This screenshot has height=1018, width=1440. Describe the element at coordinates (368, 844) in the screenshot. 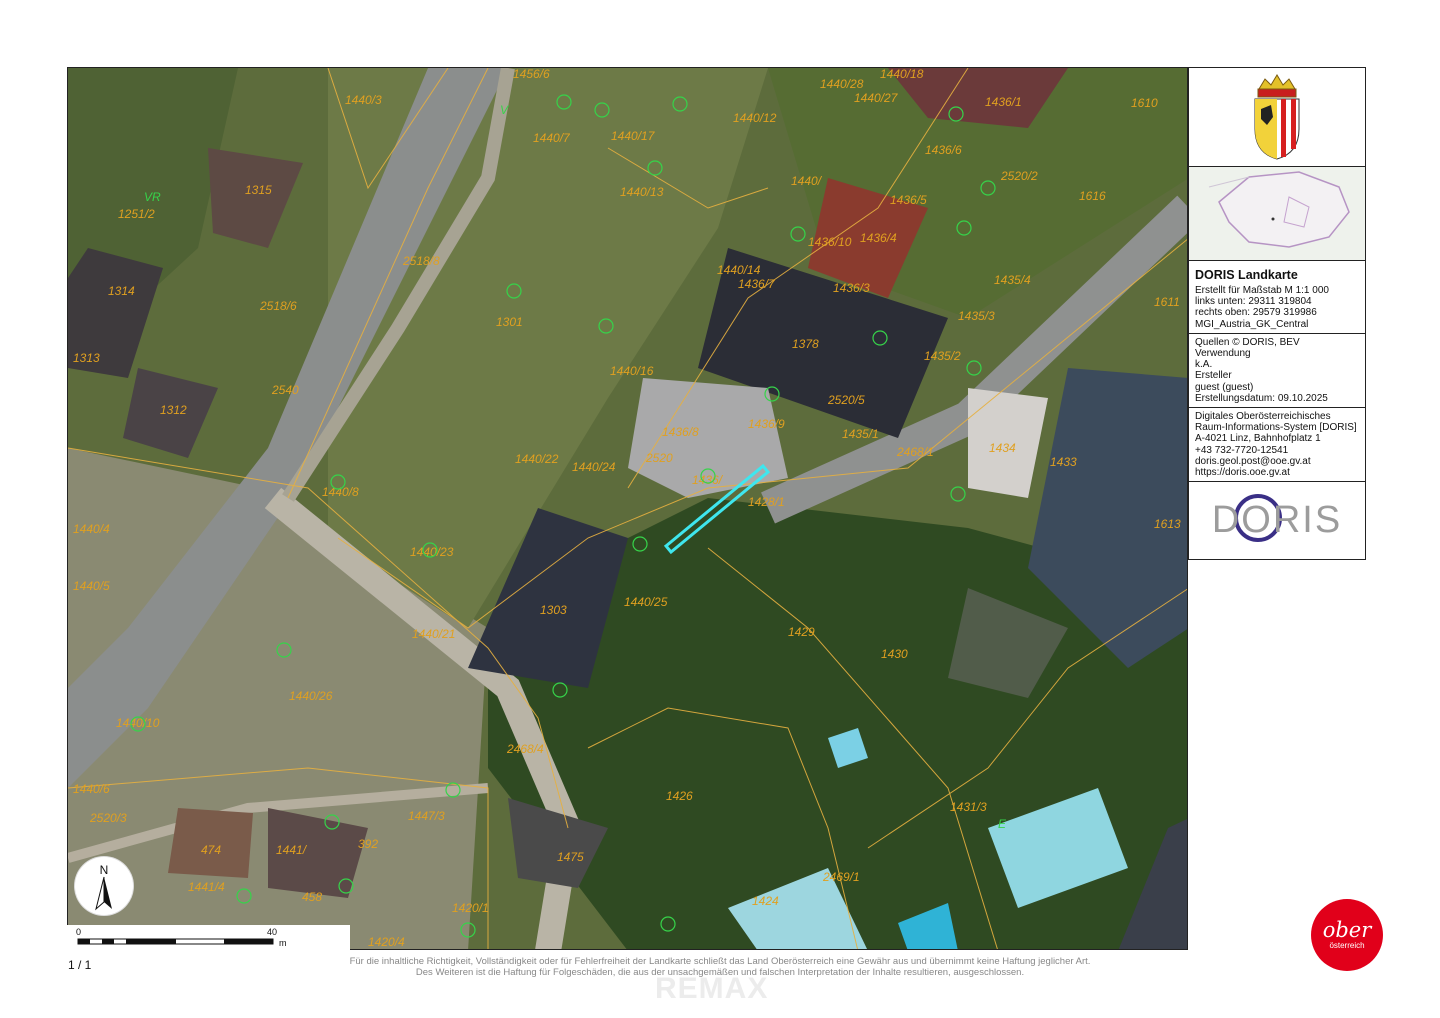

I see `parcel-number-label: 392` at that location.